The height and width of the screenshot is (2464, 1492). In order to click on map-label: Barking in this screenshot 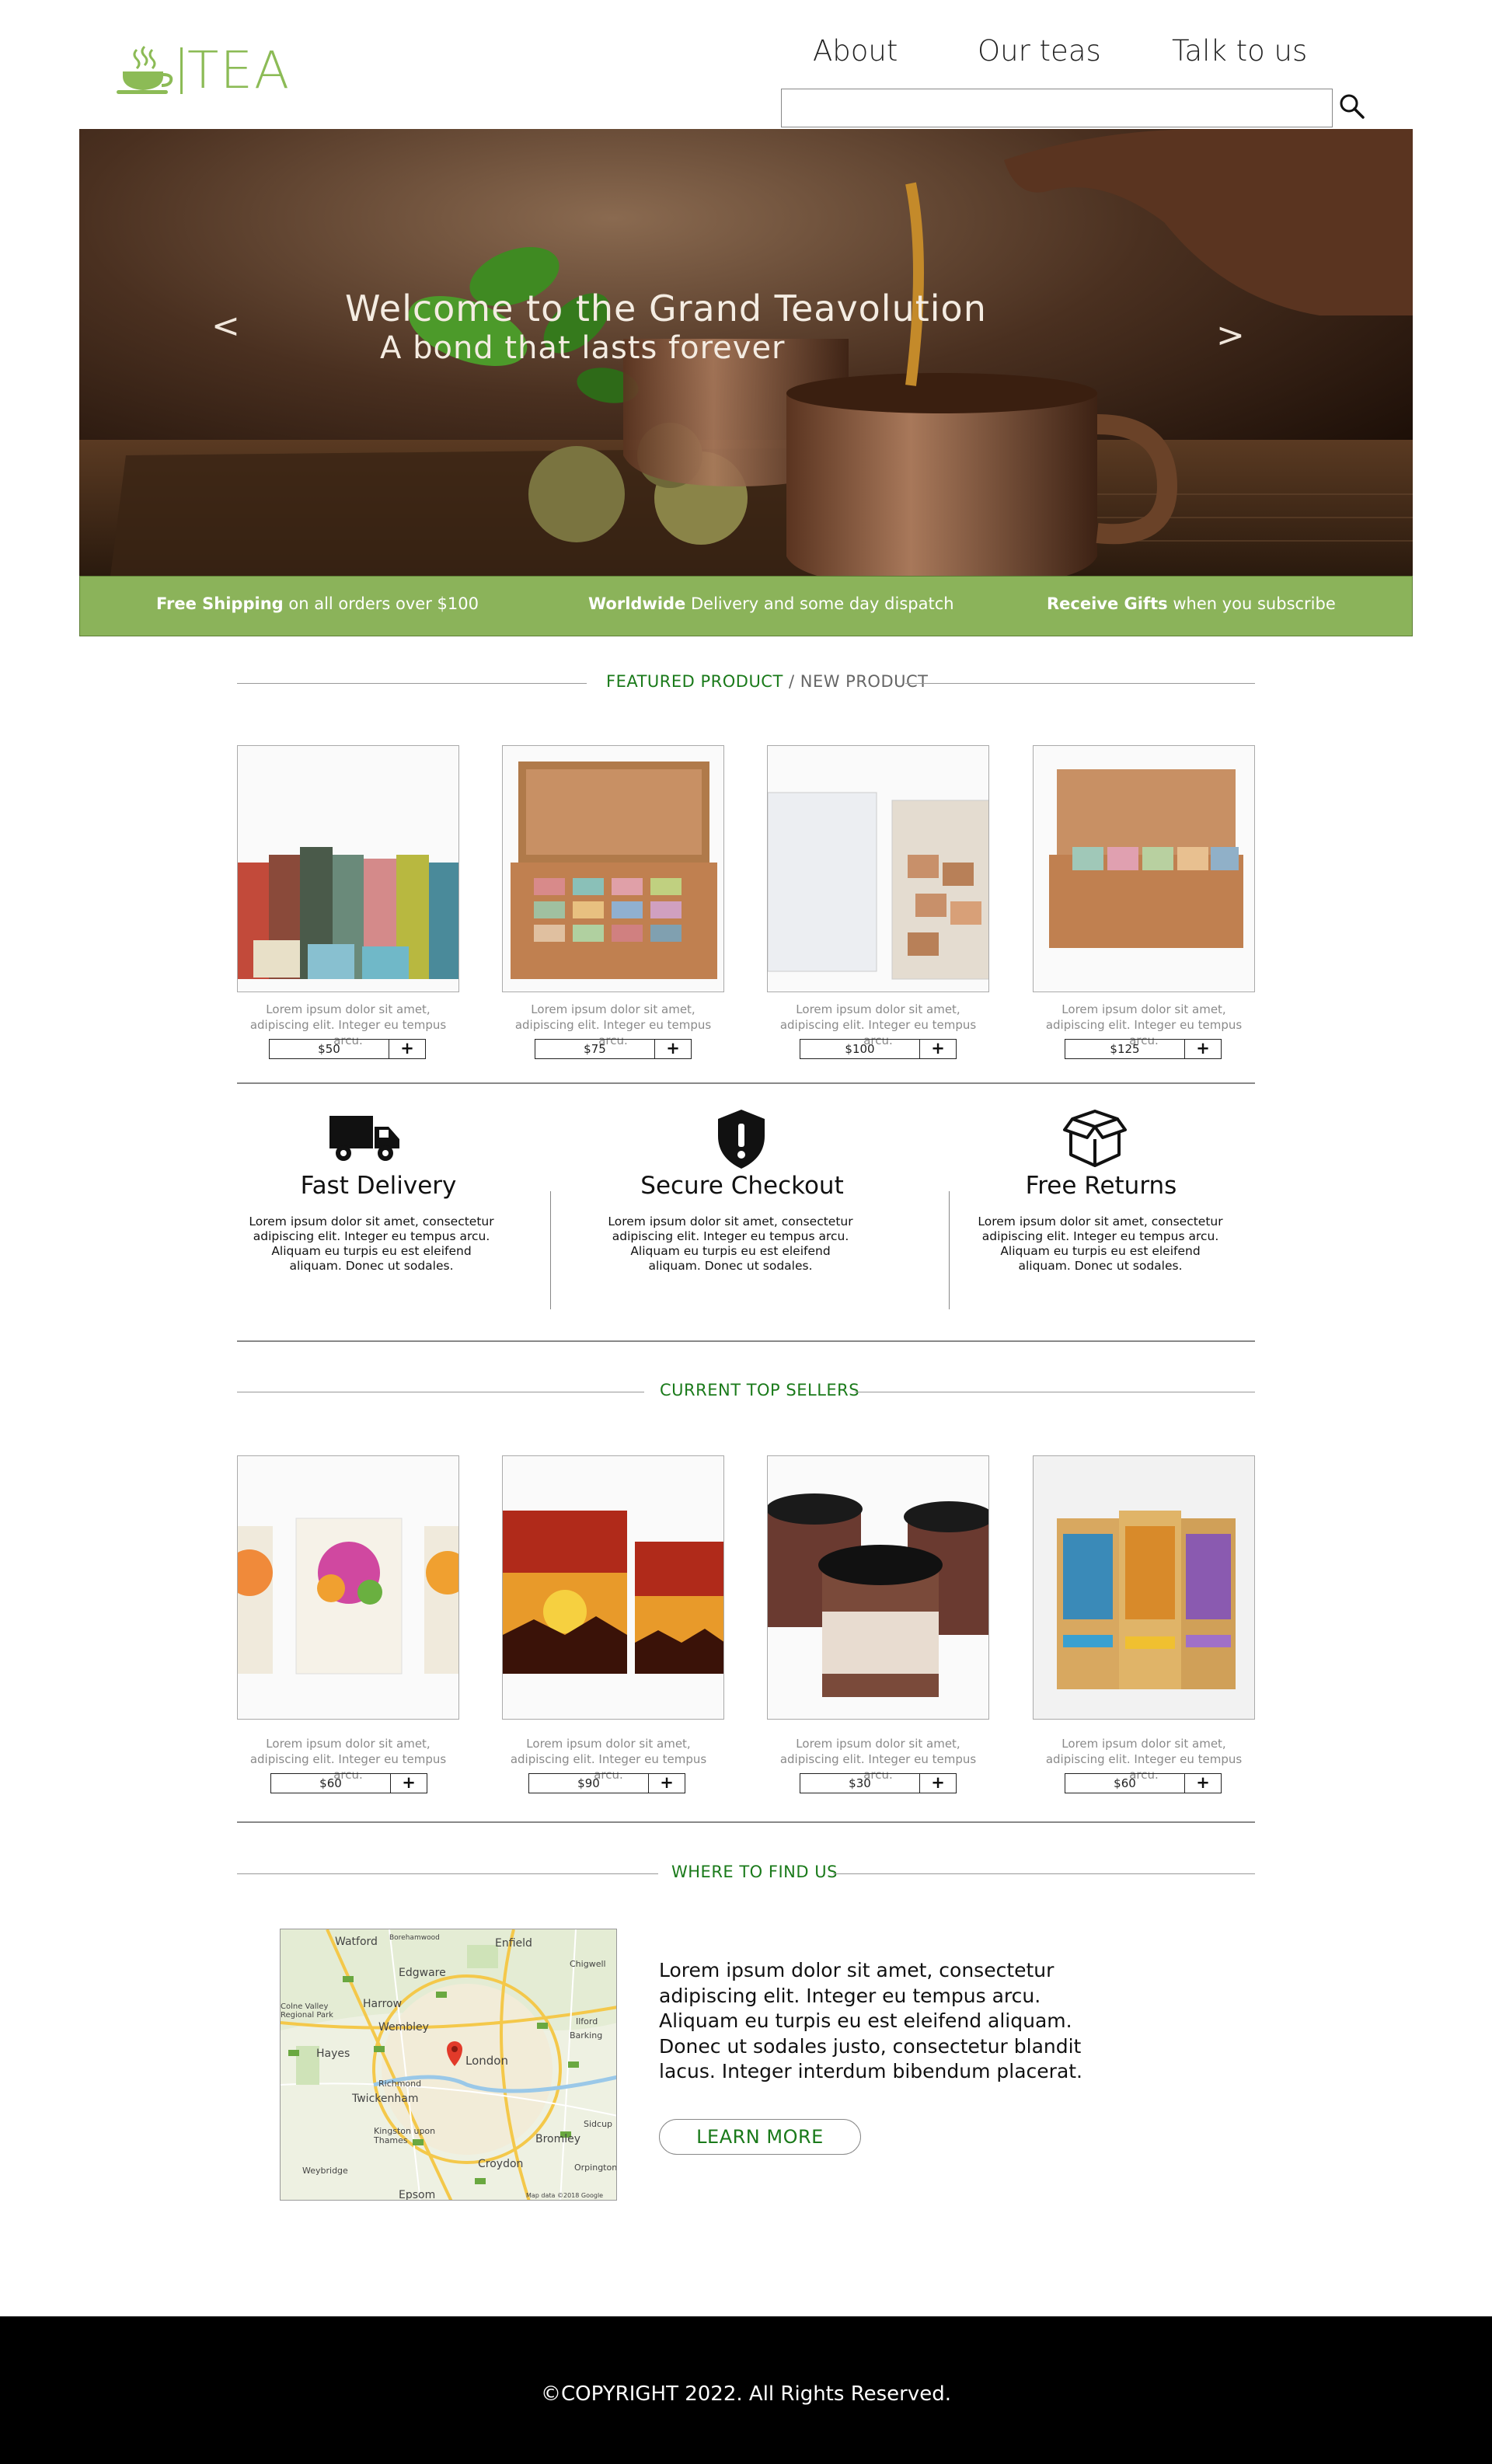, I will do `click(586, 2035)`.